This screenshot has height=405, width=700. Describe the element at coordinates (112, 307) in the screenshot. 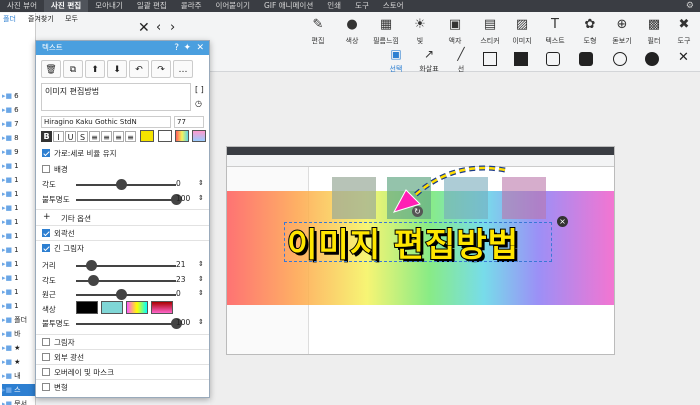

I see `shadow-color-pattern-swatch` at that location.